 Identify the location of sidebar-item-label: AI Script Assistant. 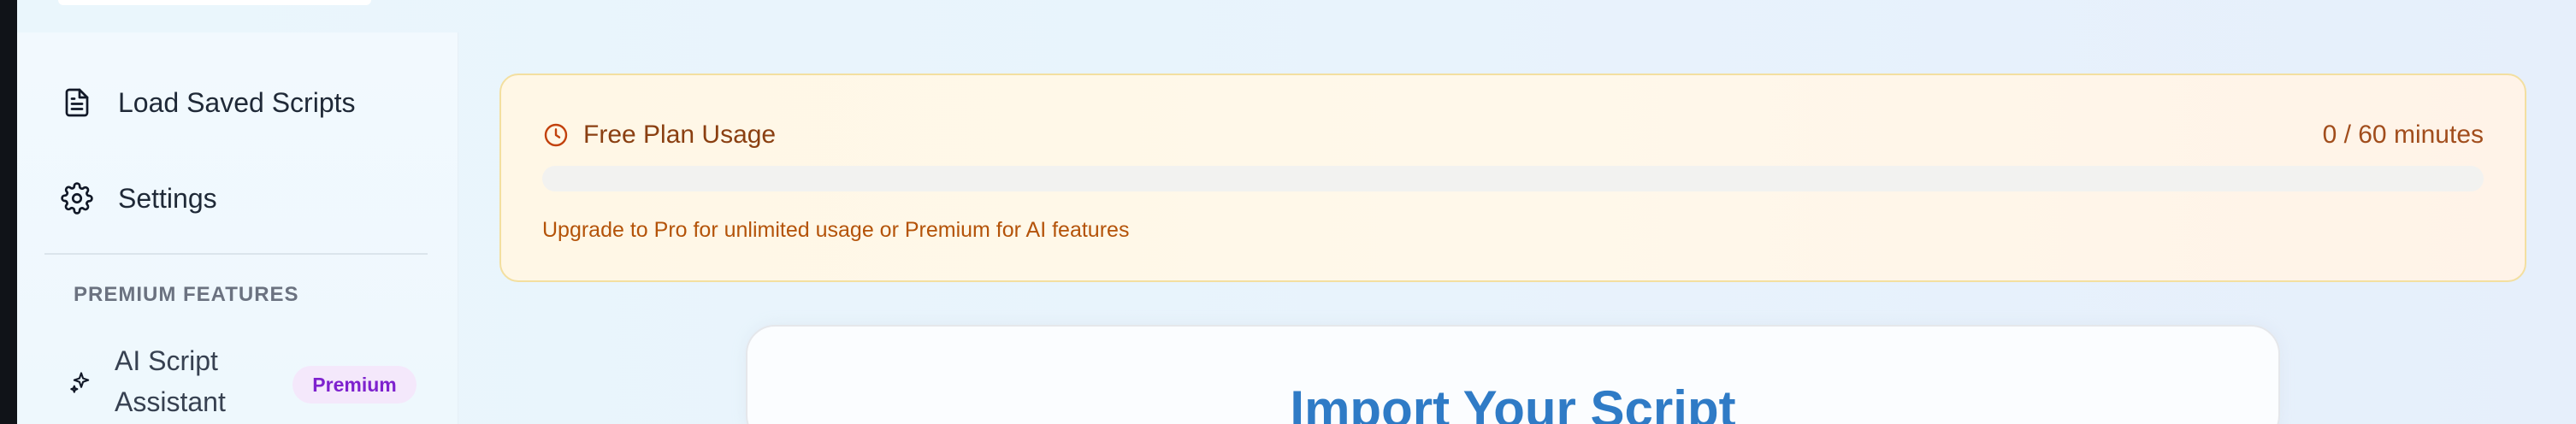
(170, 381).